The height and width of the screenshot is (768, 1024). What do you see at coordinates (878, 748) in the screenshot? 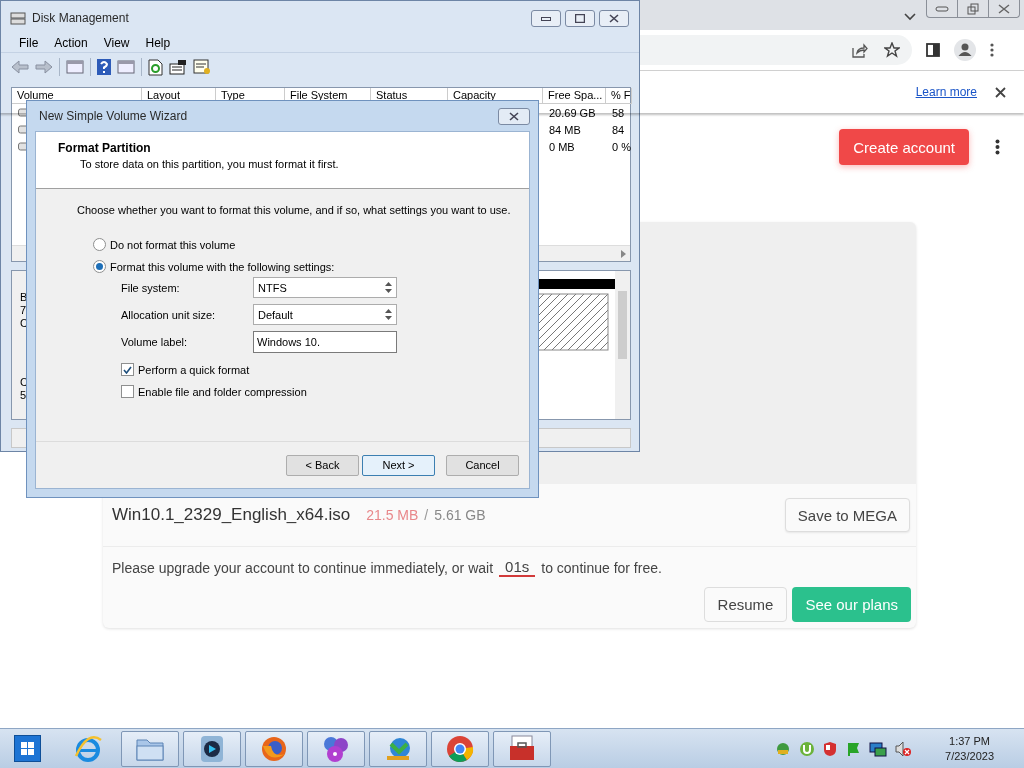
I see `network-icon` at bounding box center [878, 748].